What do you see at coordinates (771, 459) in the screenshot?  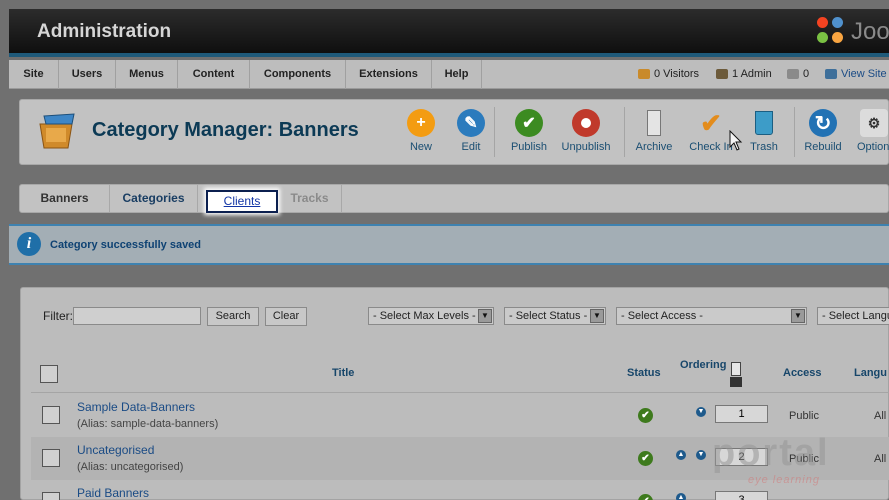 I see `portal-watermark-logo: portal eye learning` at bounding box center [771, 459].